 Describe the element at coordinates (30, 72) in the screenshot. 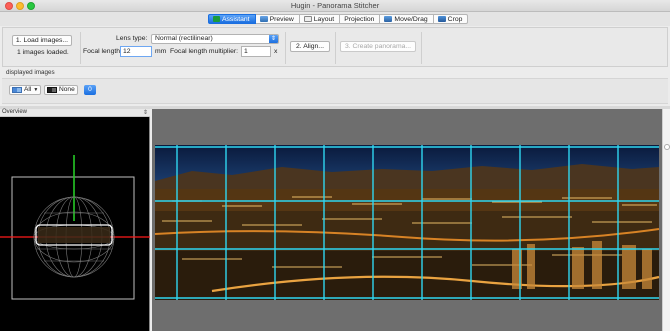

I see `displayed-images-label: displayed images` at that location.